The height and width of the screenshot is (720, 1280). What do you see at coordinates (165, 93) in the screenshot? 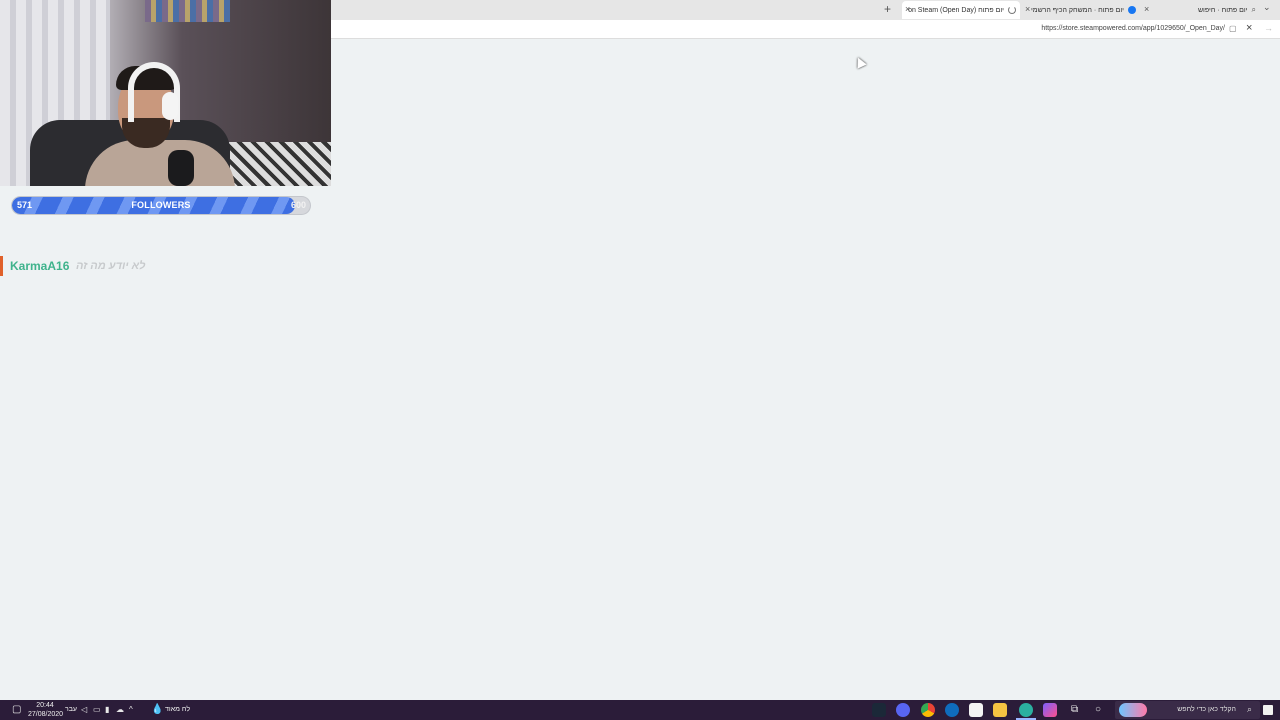
I see `webcam-feed` at bounding box center [165, 93].